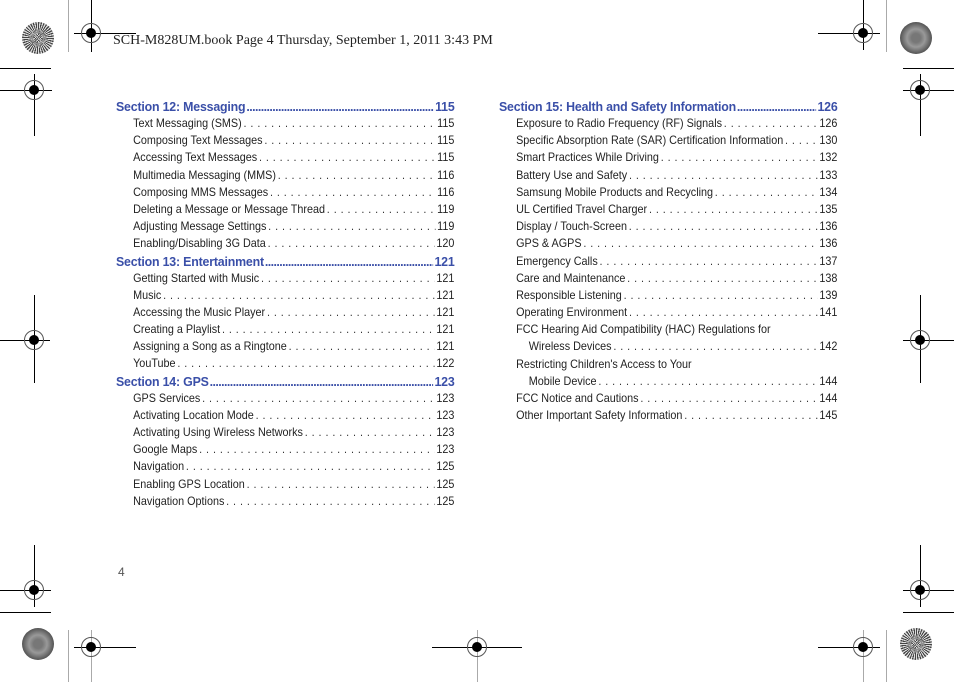  What do you see at coordinates (668, 295) in the screenshot?
I see `toc-entry: Responsible Listening 139` at bounding box center [668, 295].